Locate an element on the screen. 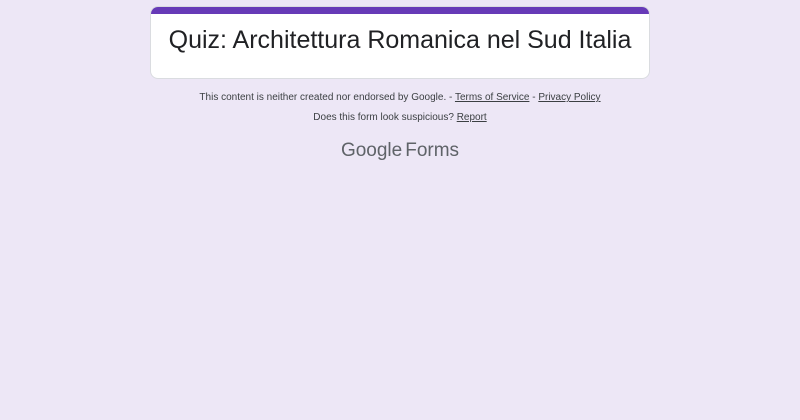  terms-of-service-link: Terms of Service is located at coordinates (492, 97).